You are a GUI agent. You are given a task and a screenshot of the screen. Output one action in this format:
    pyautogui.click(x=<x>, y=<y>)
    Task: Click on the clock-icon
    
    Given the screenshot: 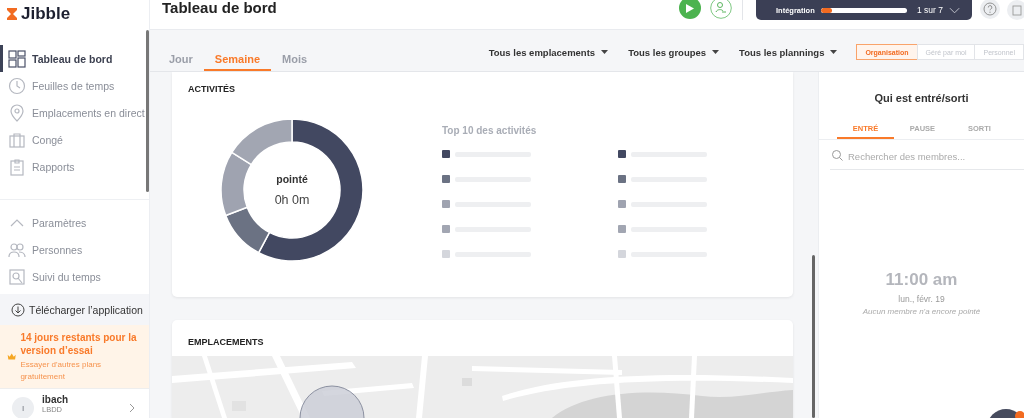 What is the action you would take?
    pyautogui.click(x=17, y=85)
    